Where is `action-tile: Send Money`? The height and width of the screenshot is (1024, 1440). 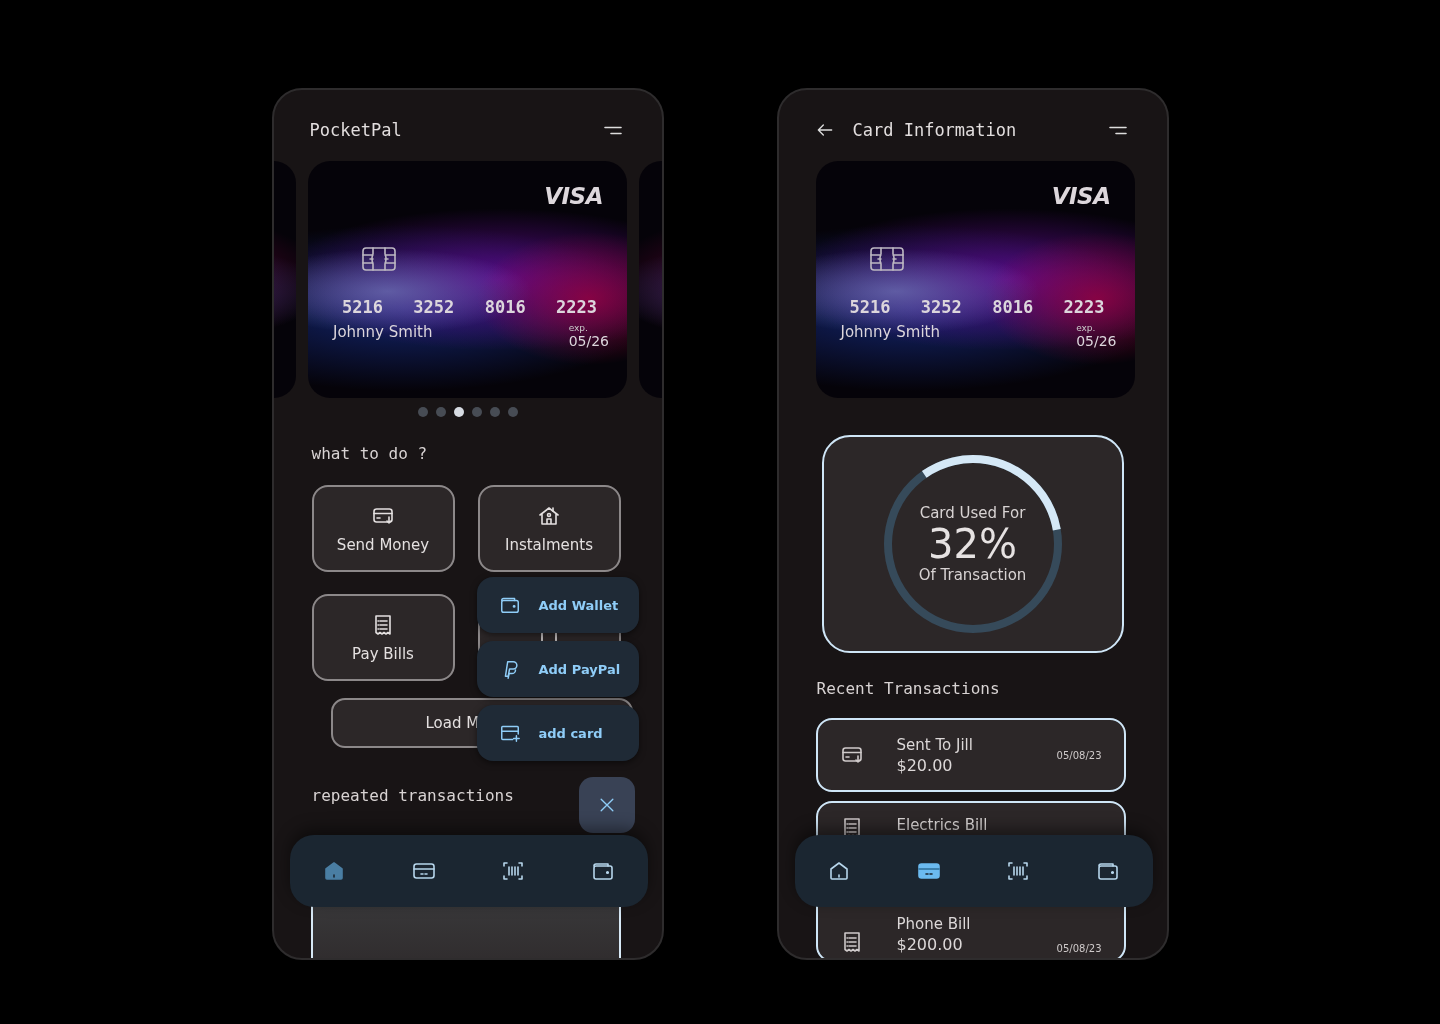 action-tile: Send Money is located at coordinates (383, 528).